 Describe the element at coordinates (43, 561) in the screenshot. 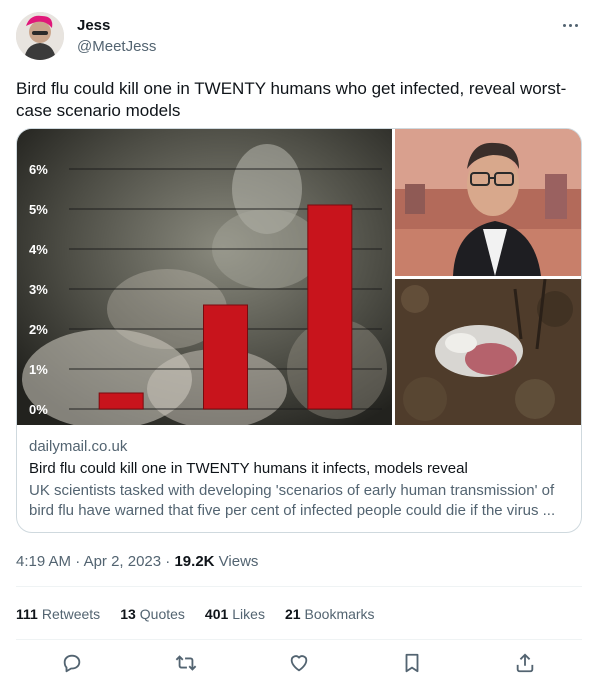

I see `tweet-time: 4:19 AM` at that location.